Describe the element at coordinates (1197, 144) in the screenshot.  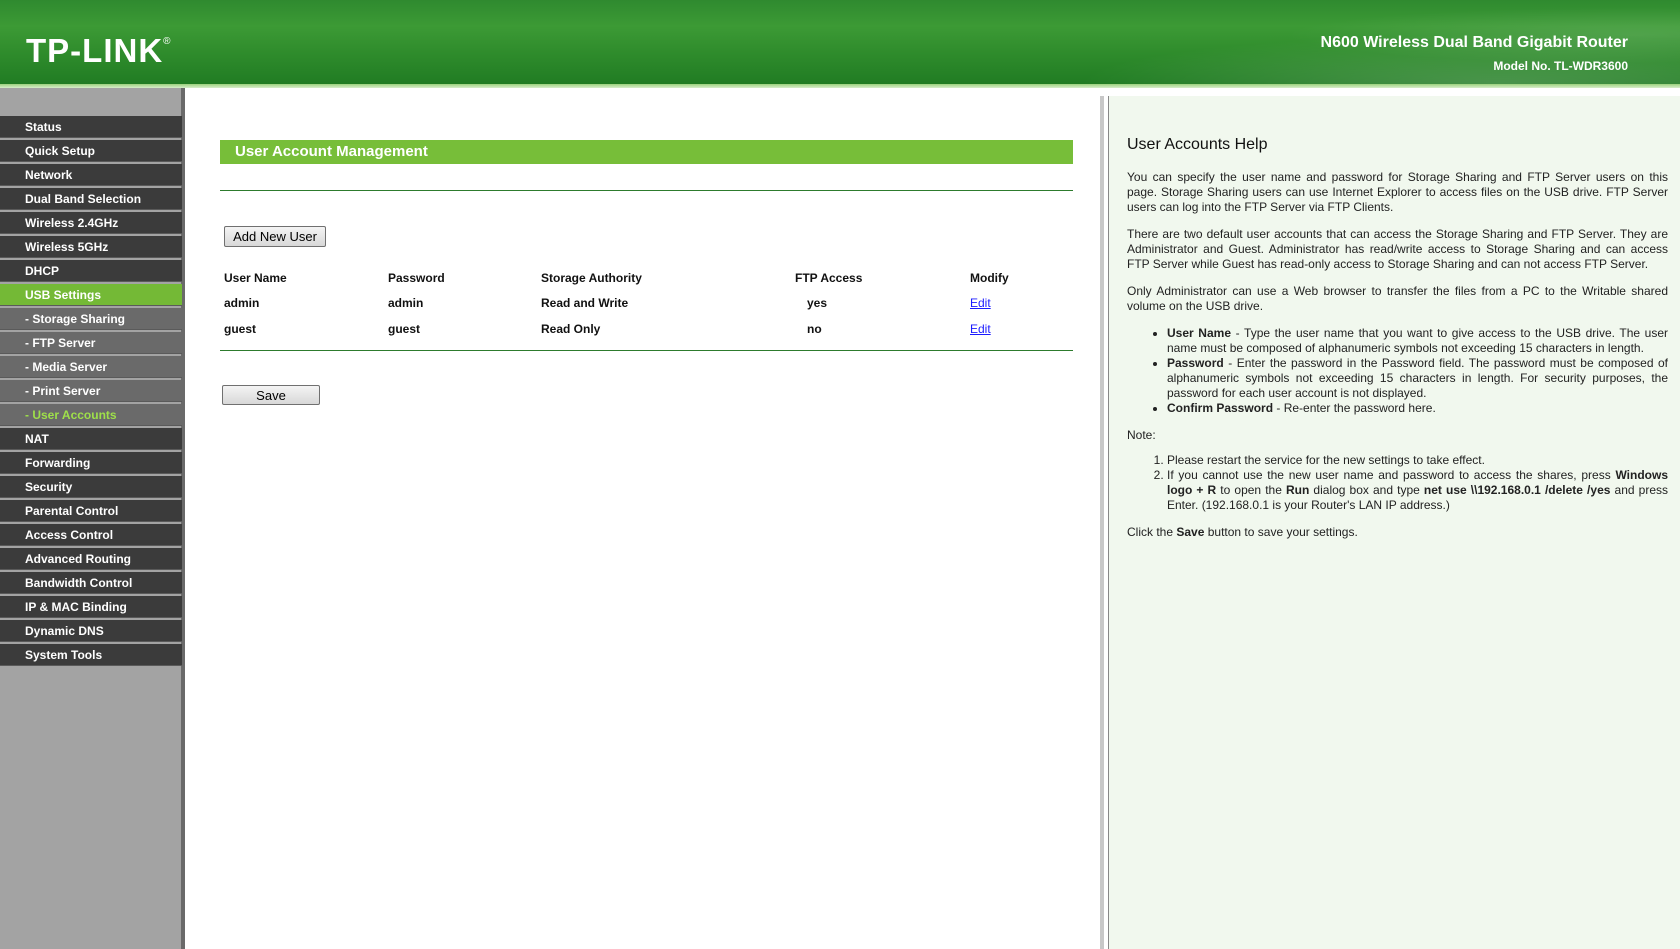
I see `help-title: User Accounts Help` at that location.